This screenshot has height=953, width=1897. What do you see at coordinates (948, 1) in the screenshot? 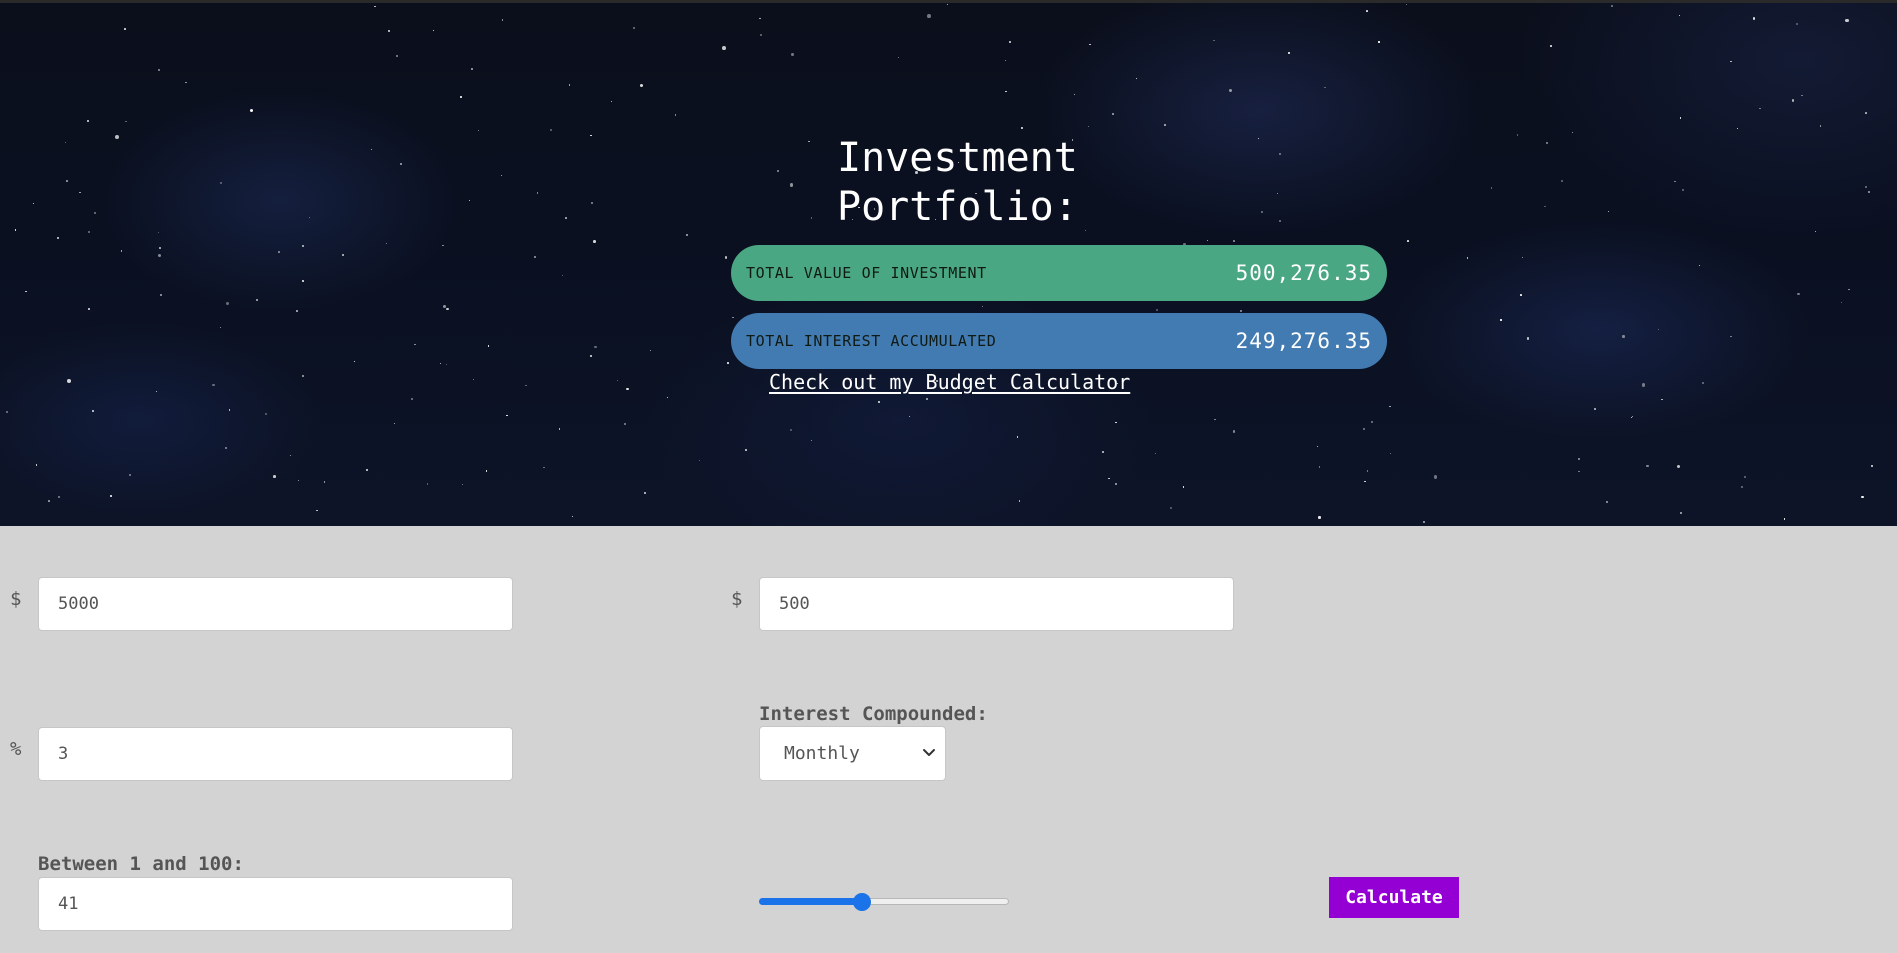
I see `top-border` at bounding box center [948, 1].